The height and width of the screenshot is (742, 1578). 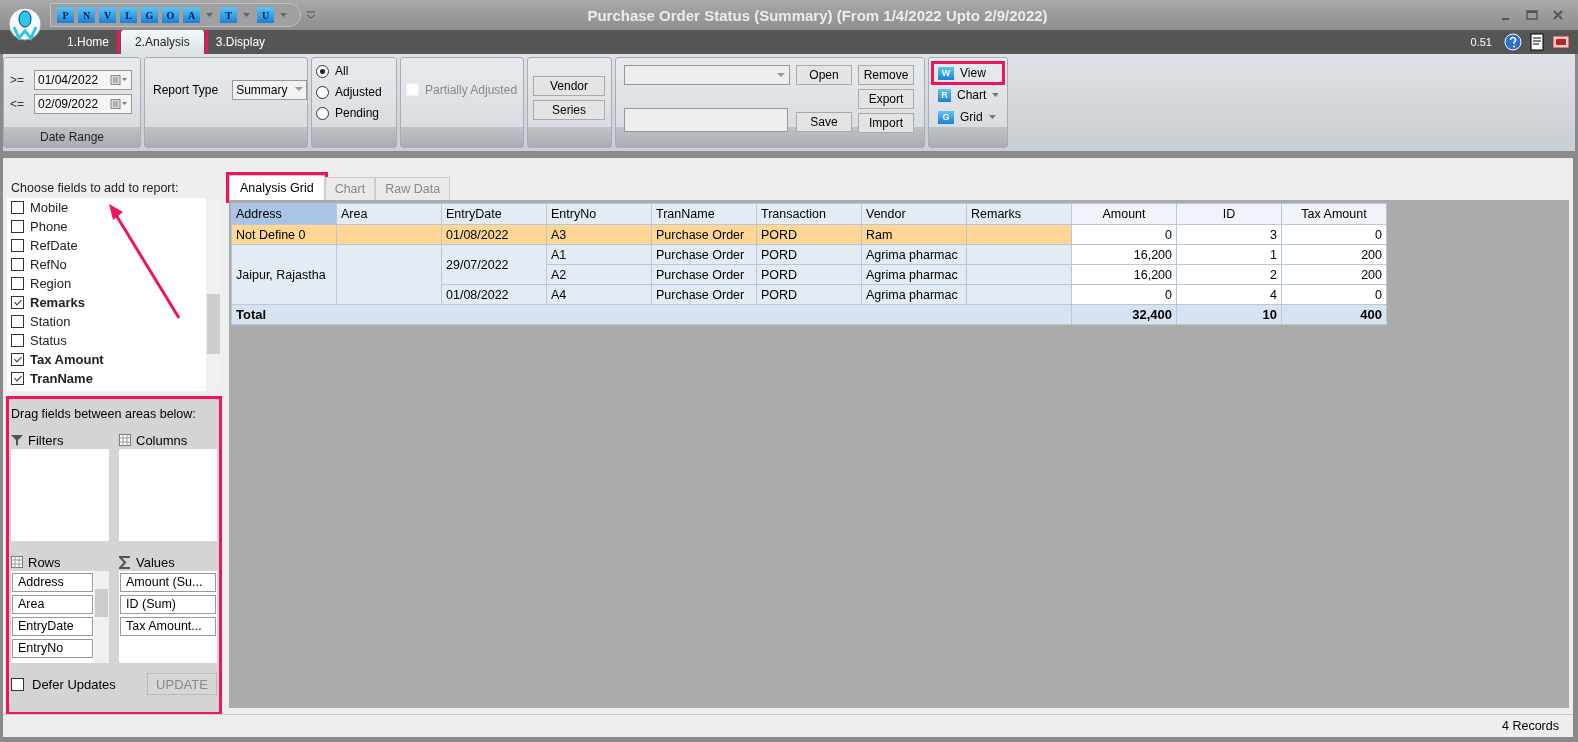 What do you see at coordinates (17, 440) in the screenshot?
I see `filter-icon` at bounding box center [17, 440].